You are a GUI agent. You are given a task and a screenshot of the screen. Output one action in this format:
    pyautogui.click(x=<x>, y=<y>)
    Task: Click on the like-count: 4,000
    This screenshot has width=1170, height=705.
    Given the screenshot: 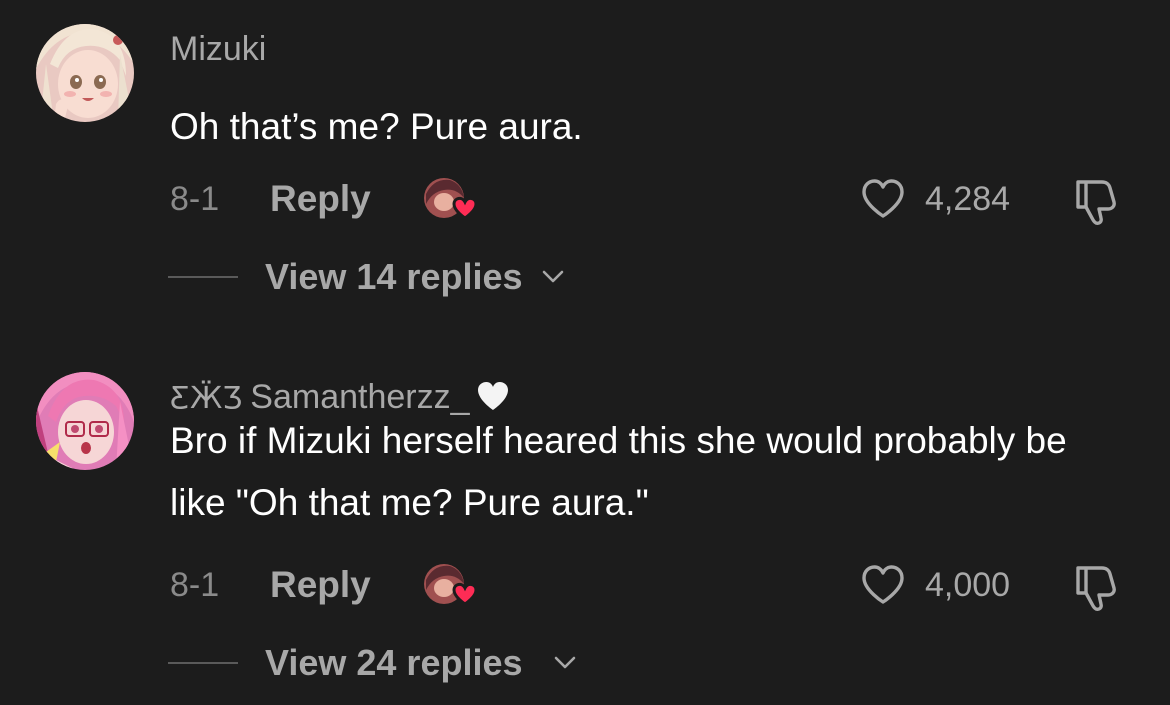 What is the action you would take?
    pyautogui.click(x=968, y=585)
    